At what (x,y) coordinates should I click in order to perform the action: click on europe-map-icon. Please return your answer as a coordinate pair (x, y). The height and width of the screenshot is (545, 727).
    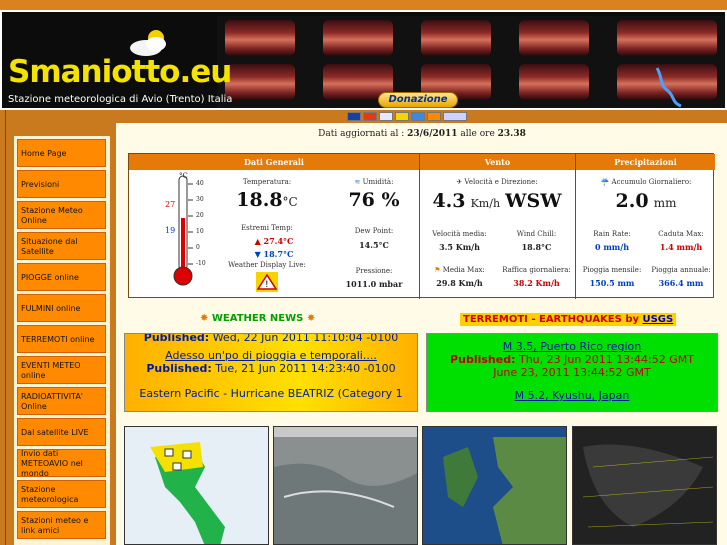
    Looking at the image, I should click on (494, 485).